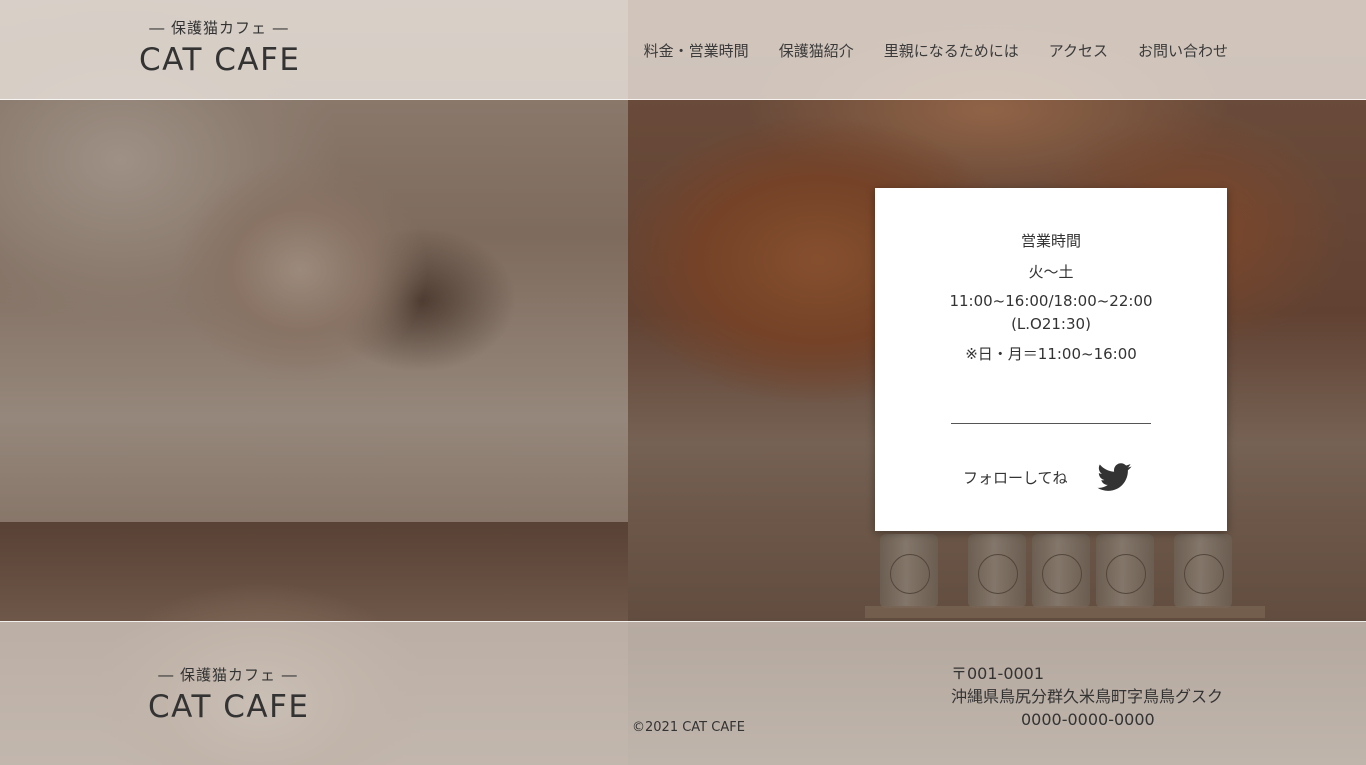 The image size is (1366, 765). I want to click on logo-subtitle: ― 保護猫カフェ ―, so click(219, 28).